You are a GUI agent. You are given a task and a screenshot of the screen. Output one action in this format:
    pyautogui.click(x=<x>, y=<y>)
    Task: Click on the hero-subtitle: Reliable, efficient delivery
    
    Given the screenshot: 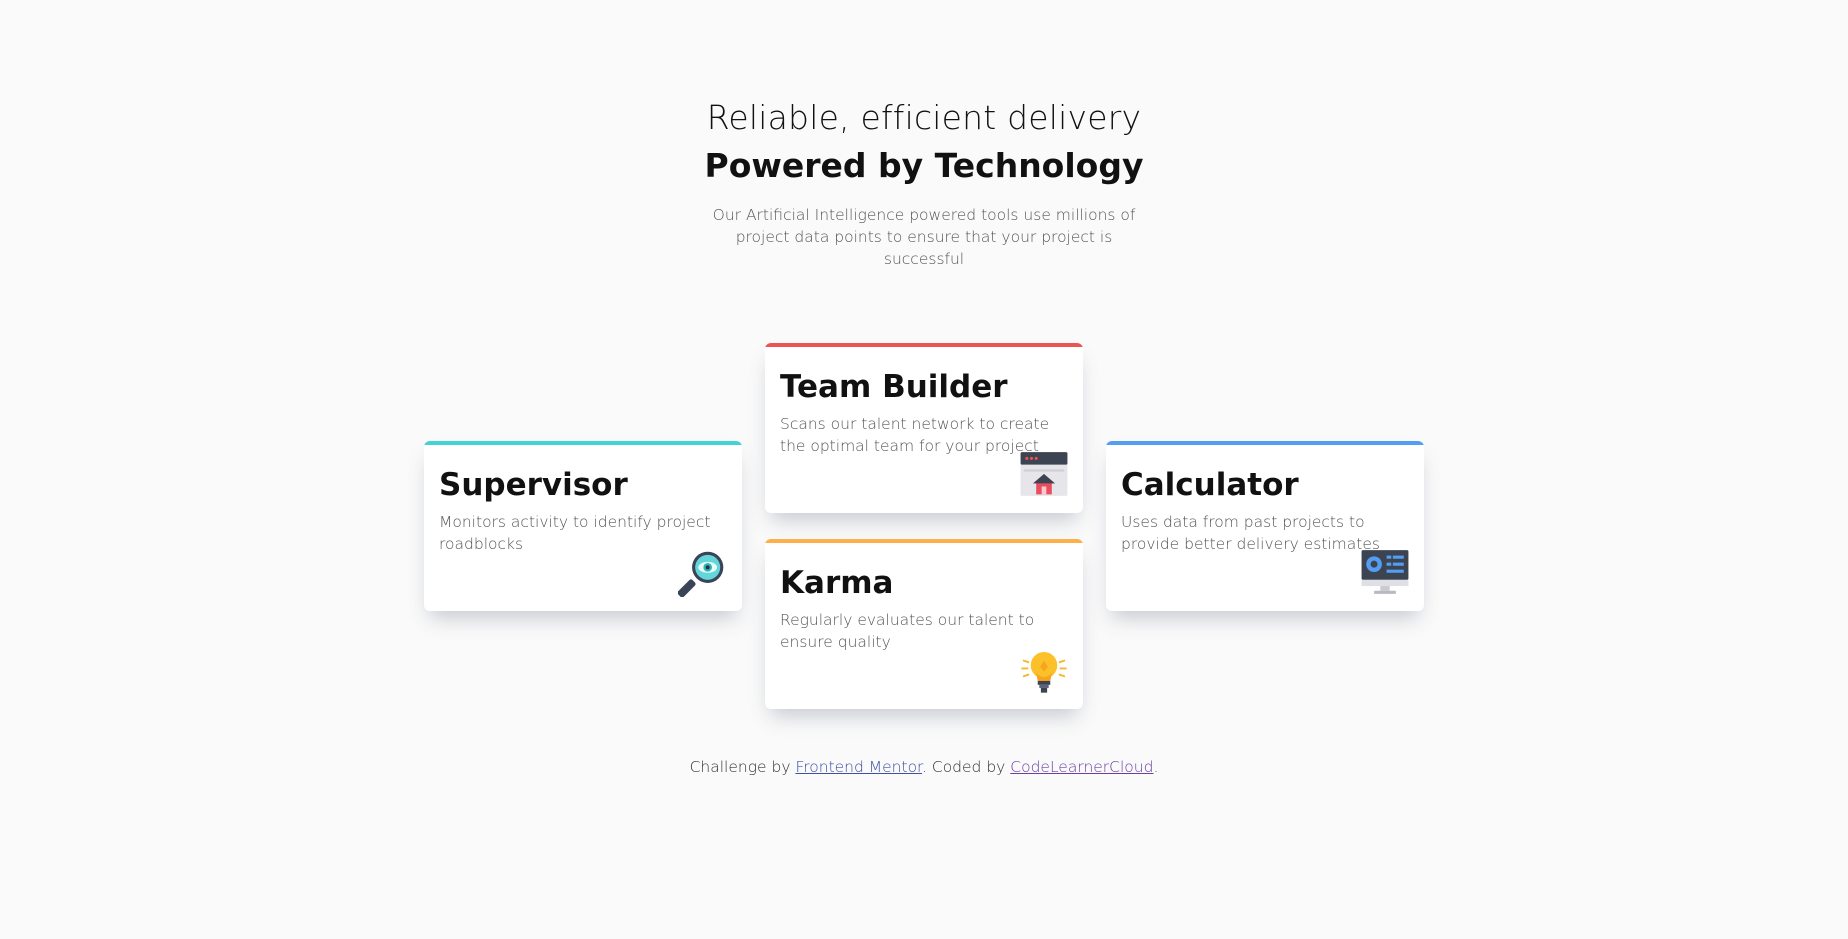 What is the action you would take?
    pyautogui.click(x=924, y=117)
    